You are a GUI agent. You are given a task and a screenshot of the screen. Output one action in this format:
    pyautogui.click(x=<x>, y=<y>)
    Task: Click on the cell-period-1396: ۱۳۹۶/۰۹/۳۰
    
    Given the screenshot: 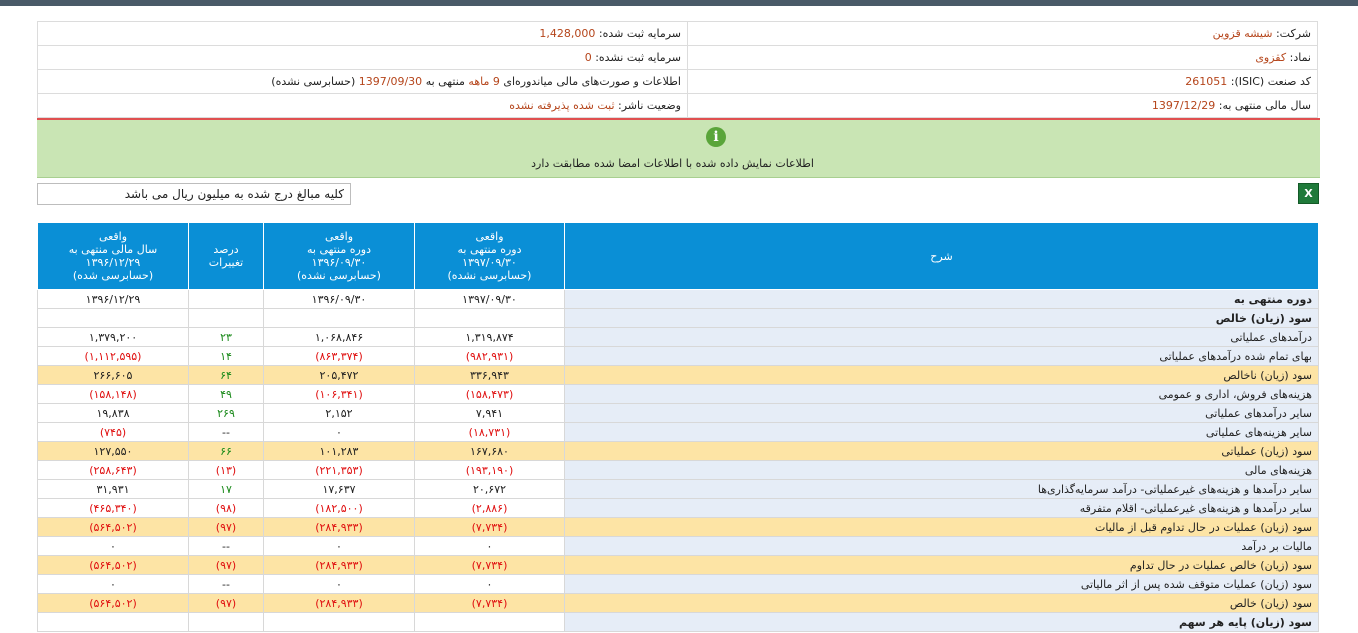 What is the action you would take?
    pyautogui.click(x=339, y=299)
    